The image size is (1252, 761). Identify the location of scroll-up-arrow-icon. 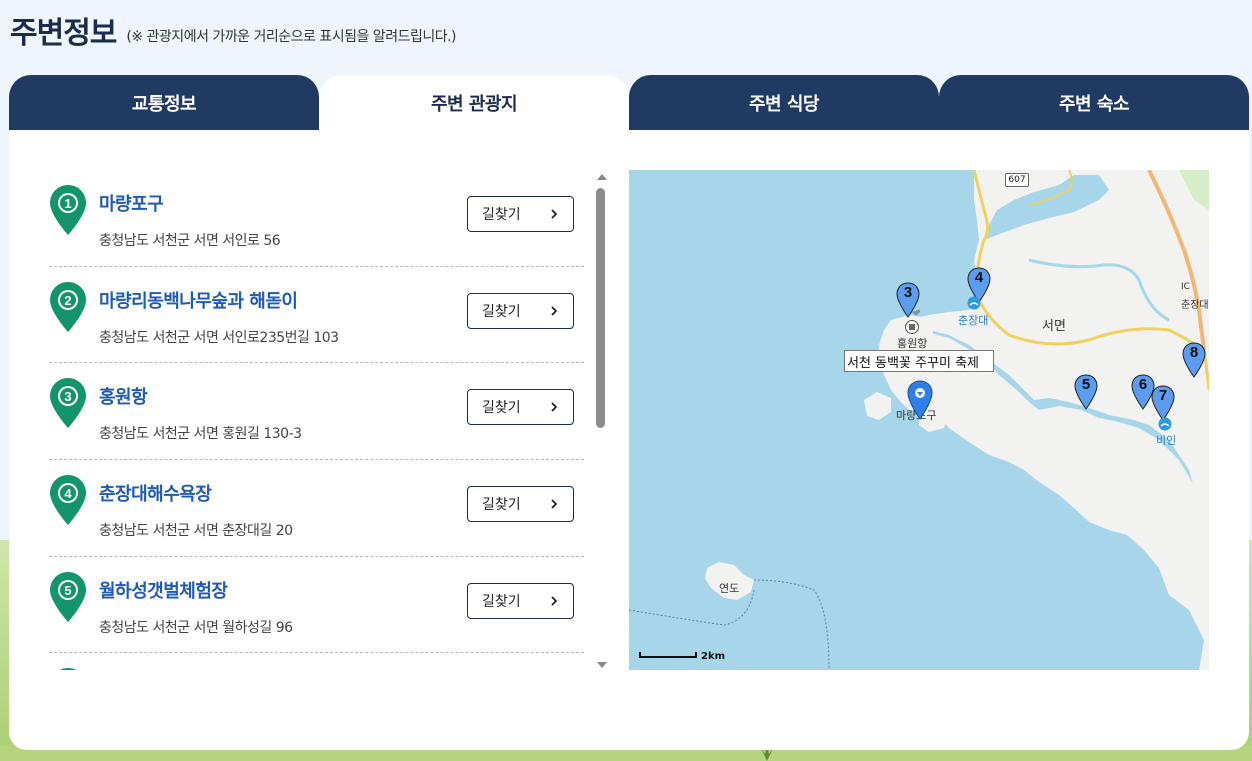
(602, 177).